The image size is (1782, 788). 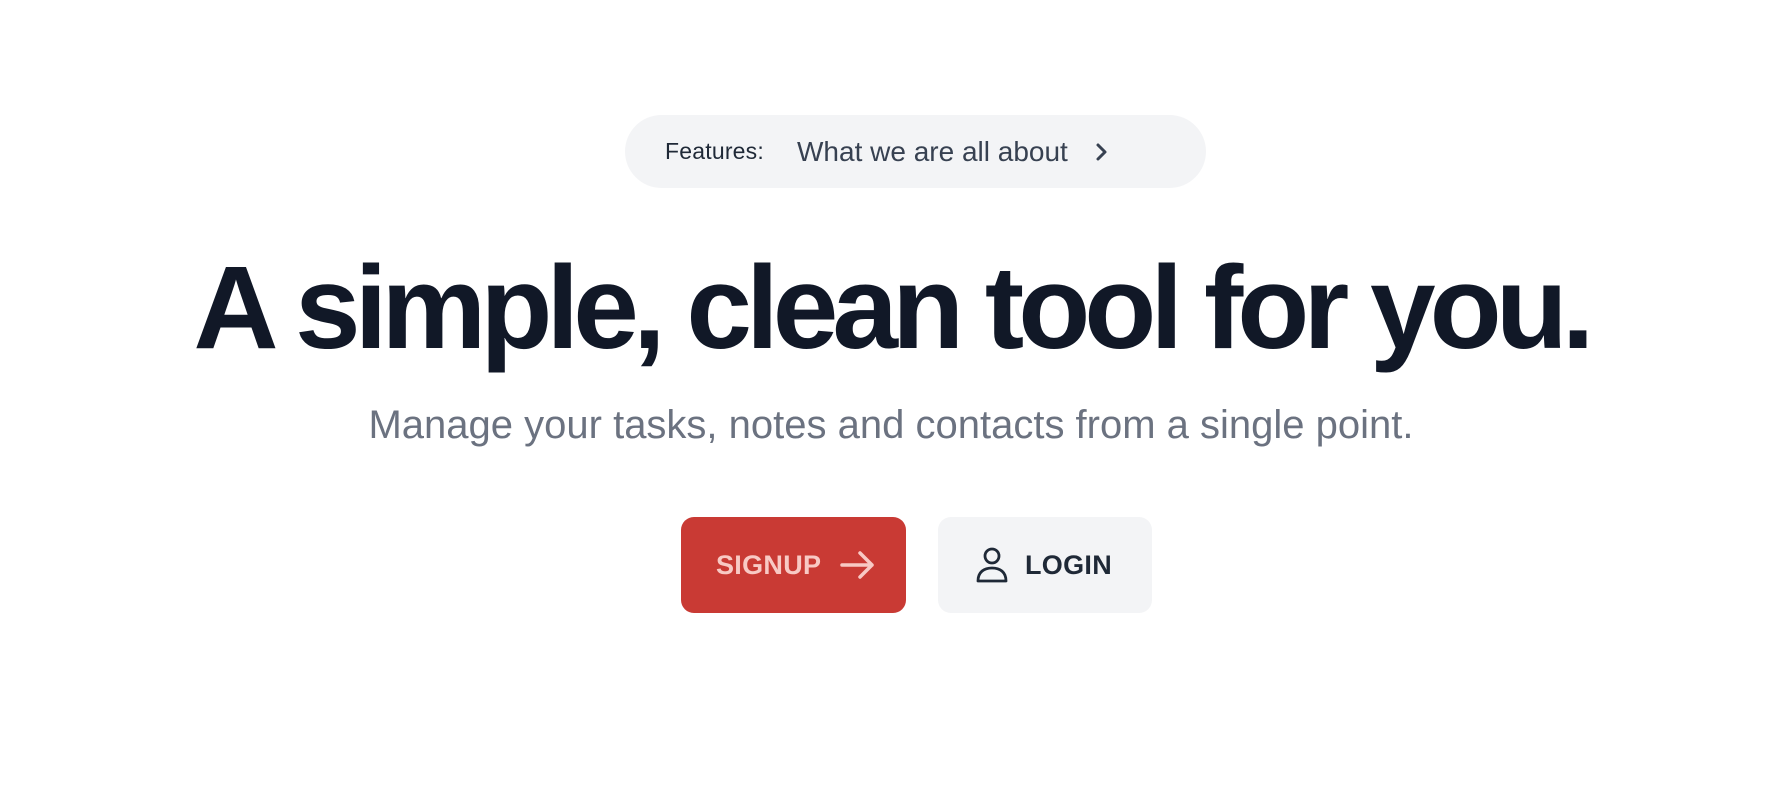 What do you see at coordinates (714, 151) in the screenshot?
I see `announcement-prefix: Features:` at bounding box center [714, 151].